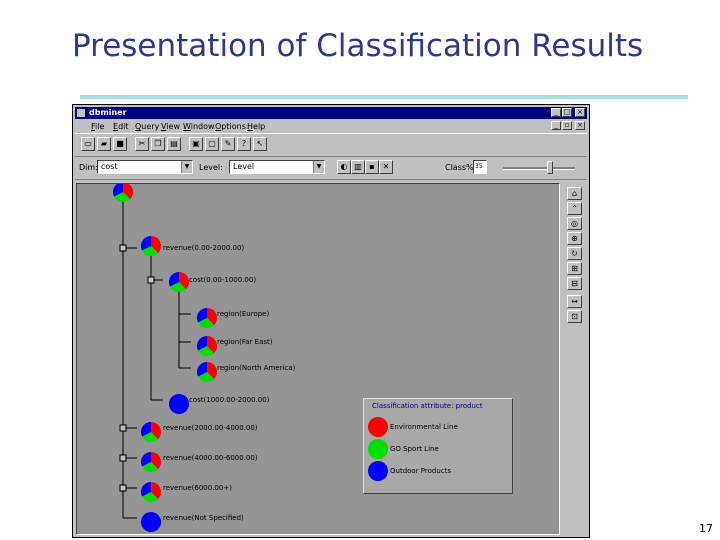 This screenshot has height=540, width=720. I want to click on legend-swatch-gosport, so click(378, 449).